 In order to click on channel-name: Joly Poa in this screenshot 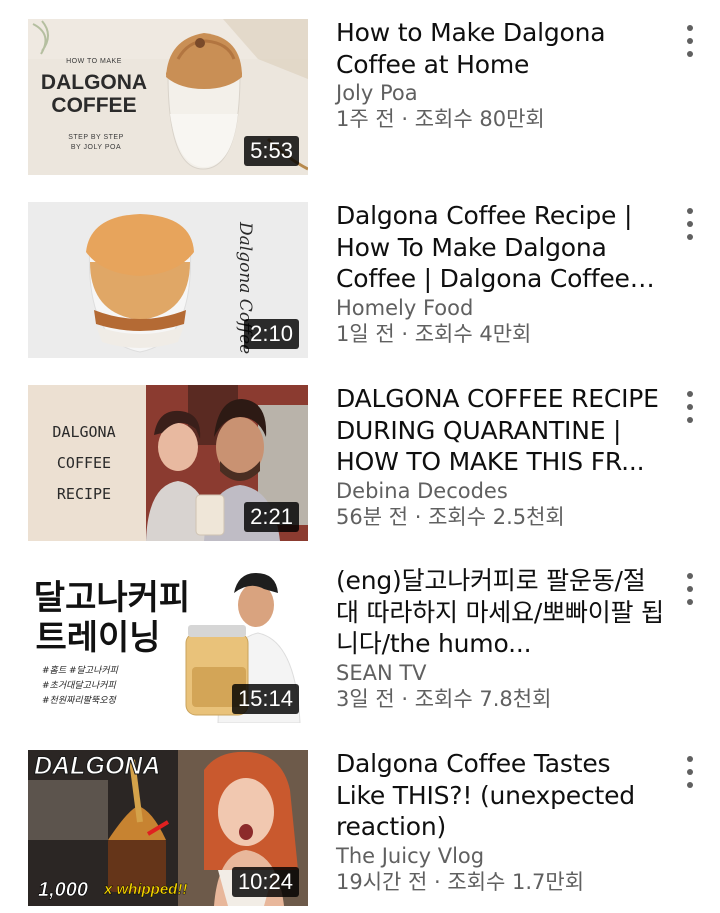, I will do `click(377, 93)`.